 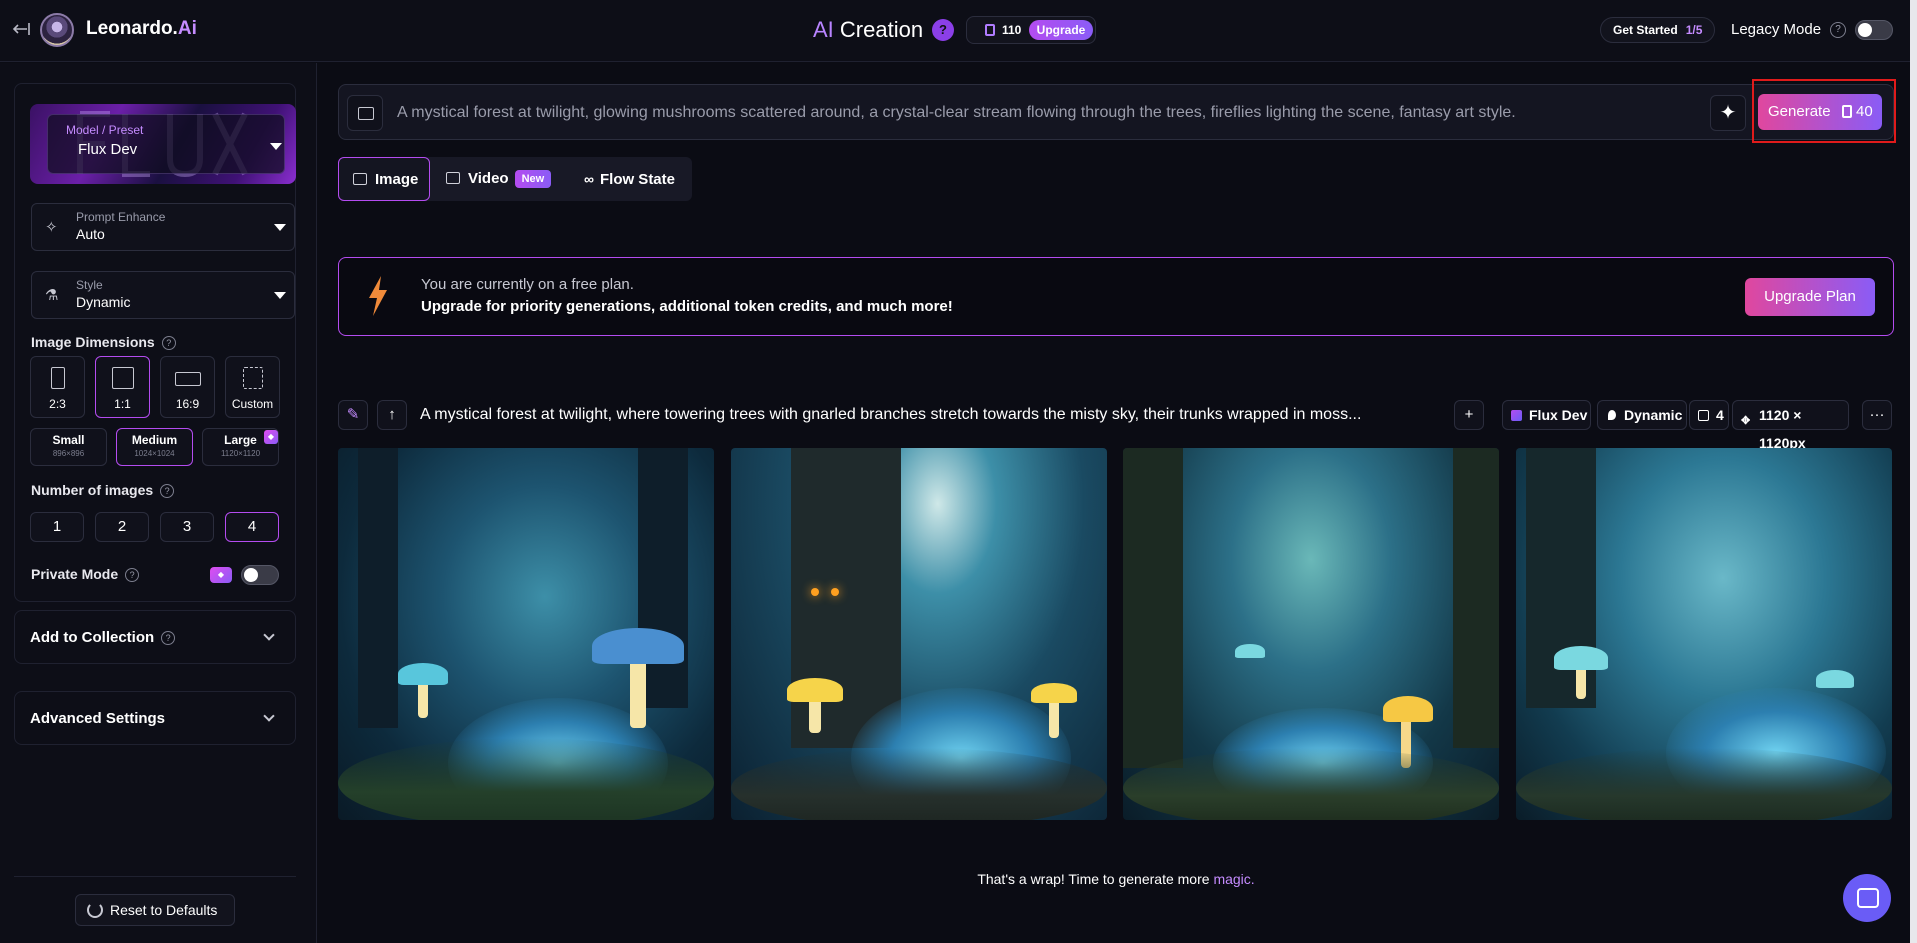 I want to click on infinity-icon: ∞, so click(x=589, y=179).